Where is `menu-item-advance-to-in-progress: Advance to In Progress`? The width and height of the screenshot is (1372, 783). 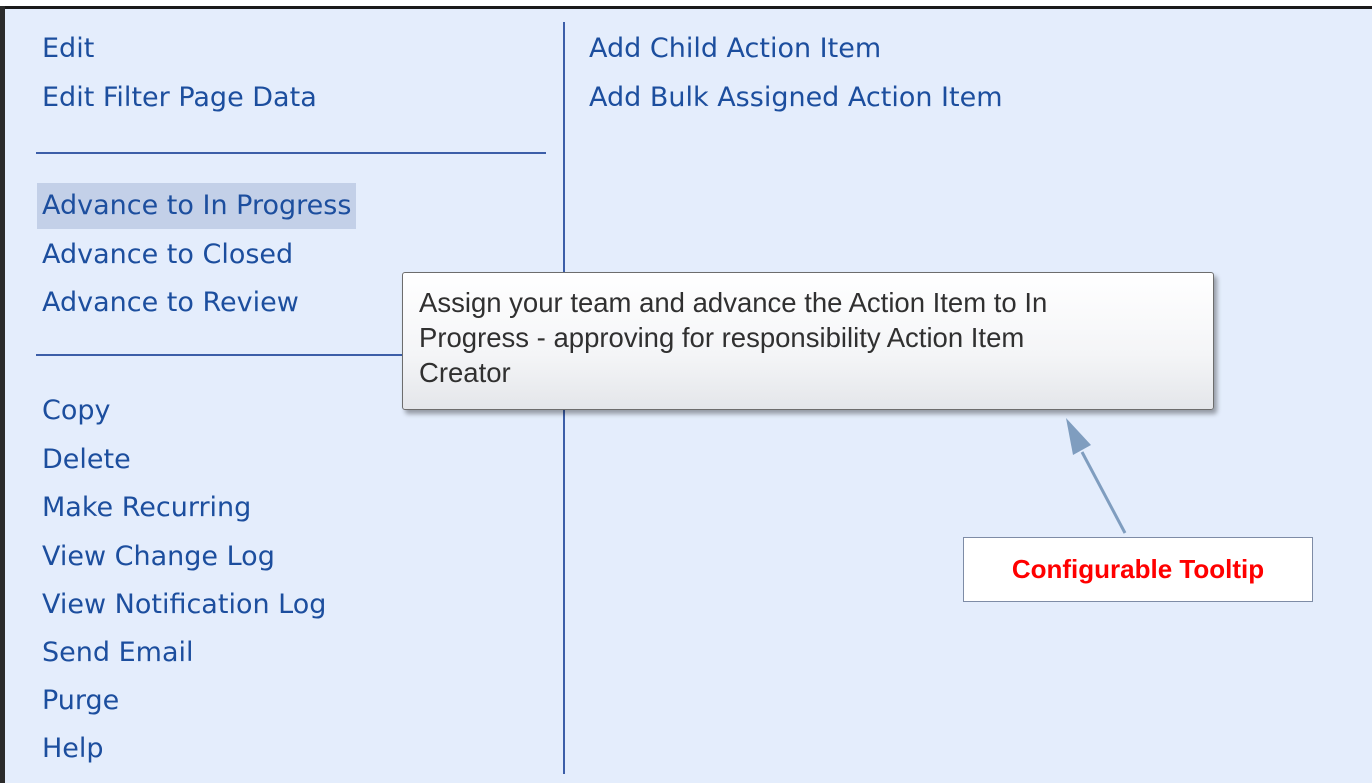 menu-item-advance-to-in-progress: Advance to In Progress is located at coordinates (197, 206).